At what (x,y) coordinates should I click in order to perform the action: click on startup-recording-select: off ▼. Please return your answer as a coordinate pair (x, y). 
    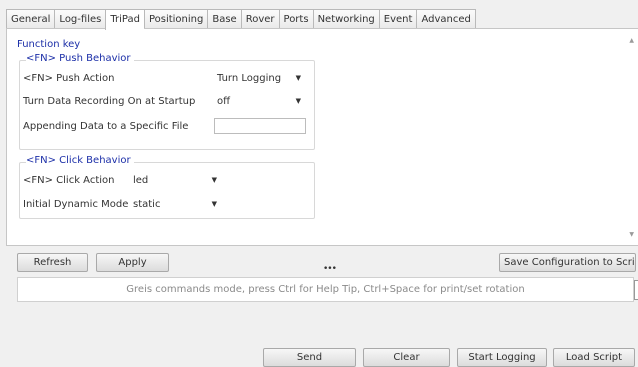
    Looking at the image, I should click on (260, 102).